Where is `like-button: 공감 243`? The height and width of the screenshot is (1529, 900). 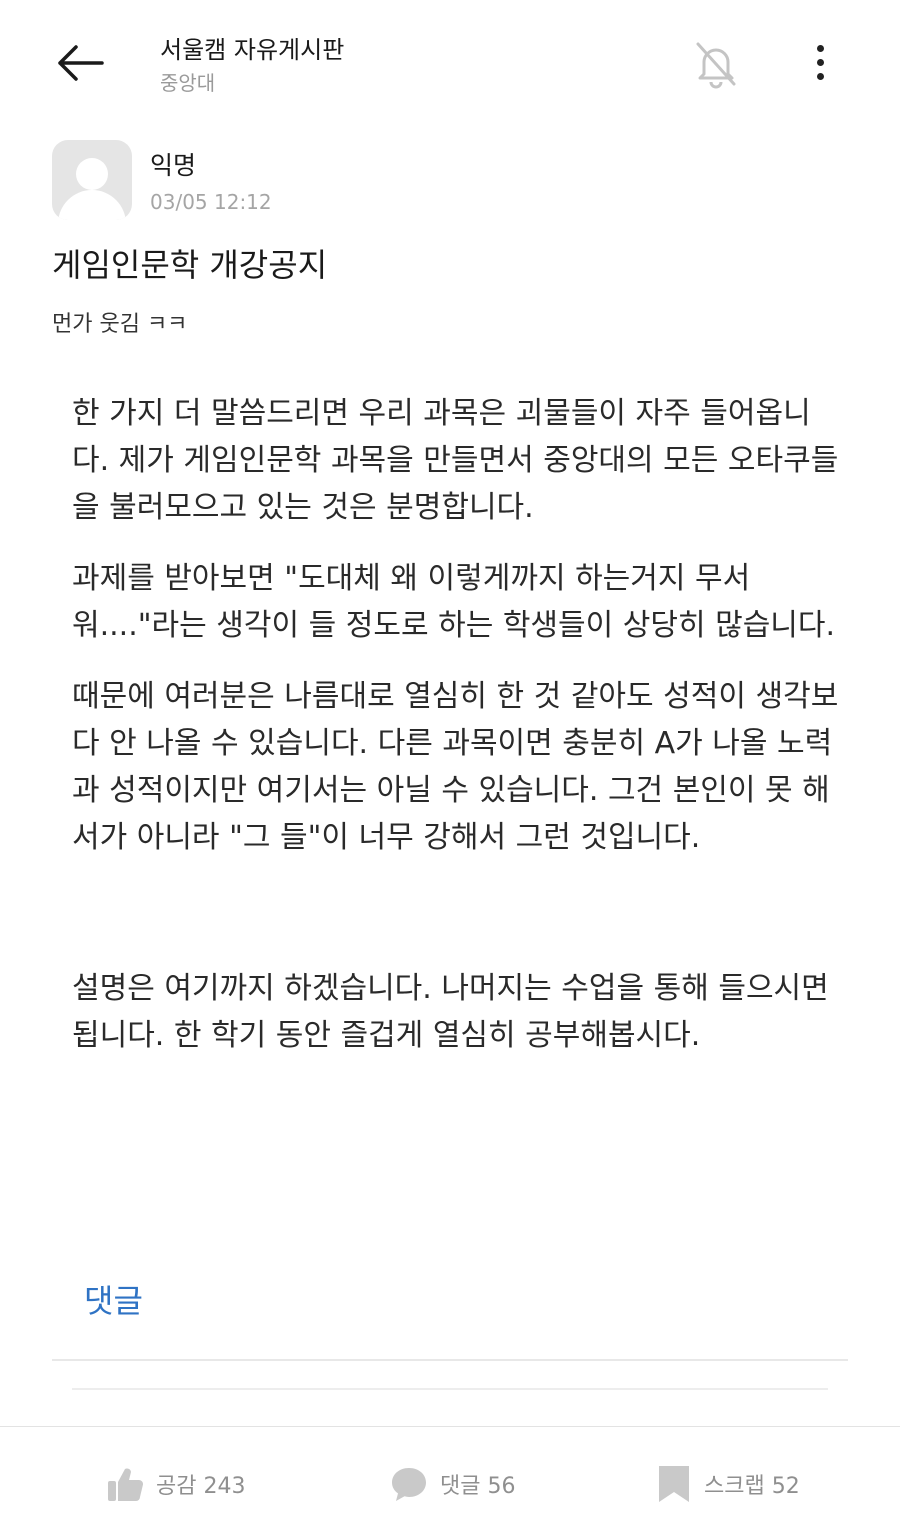 like-button: 공감 243 is located at coordinates (175, 1484).